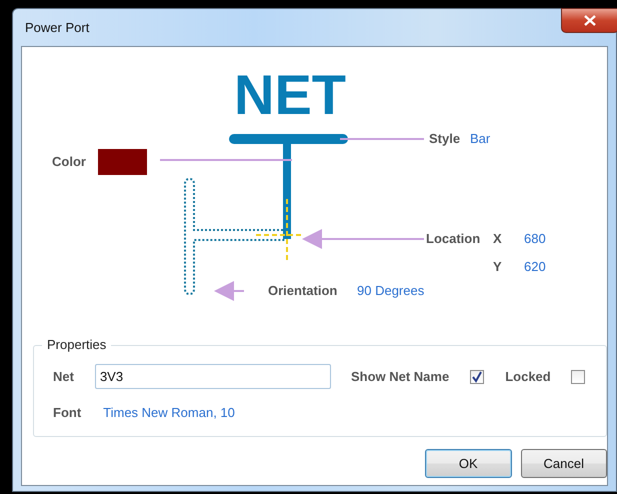  I want to click on style-value: Bar, so click(480, 139).